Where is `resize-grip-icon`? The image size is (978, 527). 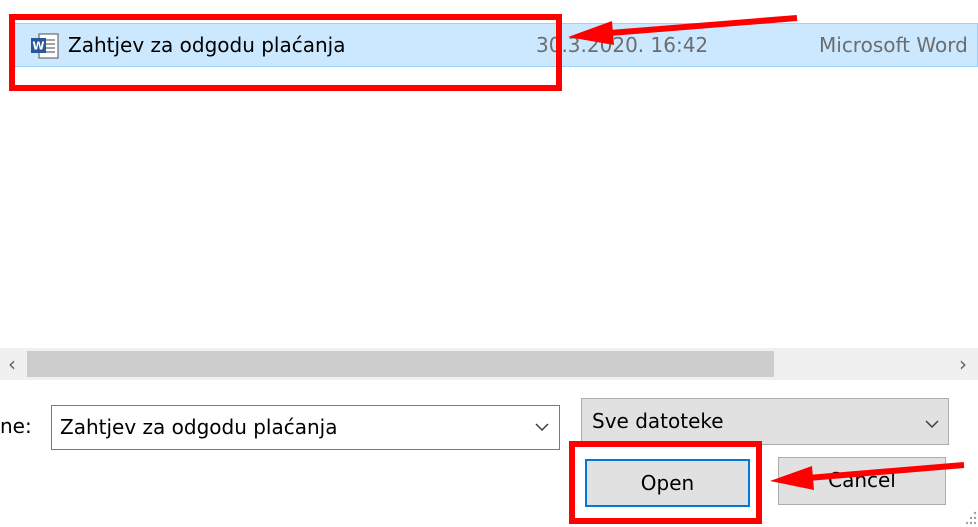 resize-grip-icon is located at coordinates (969, 516).